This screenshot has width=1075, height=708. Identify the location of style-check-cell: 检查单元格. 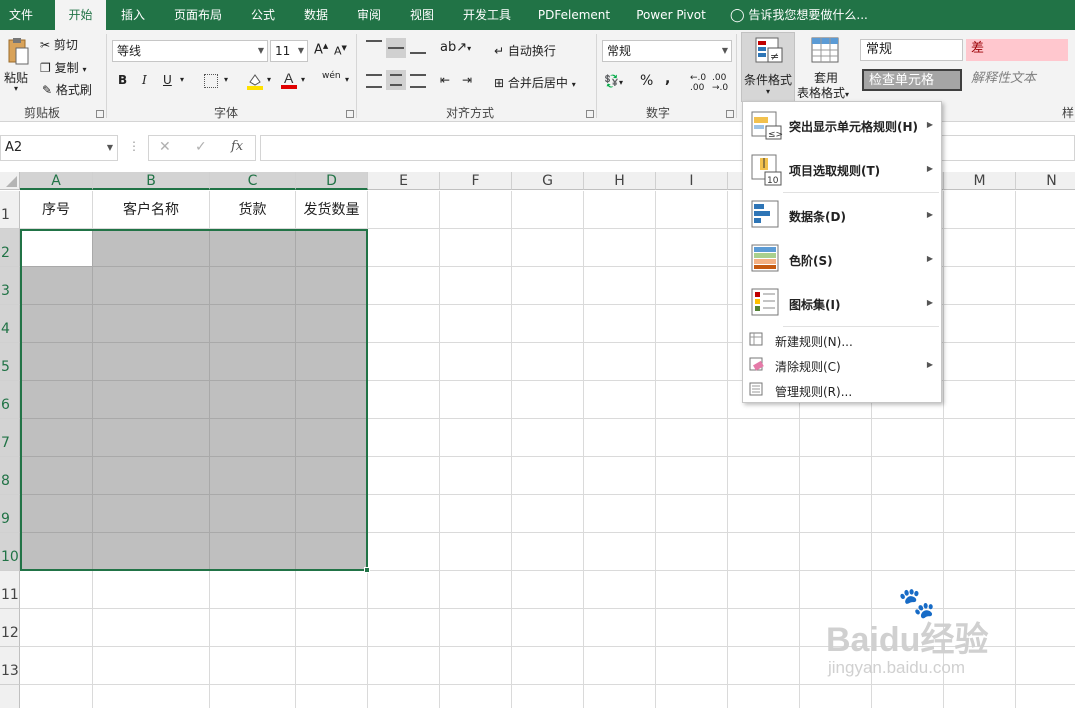
(912, 80).